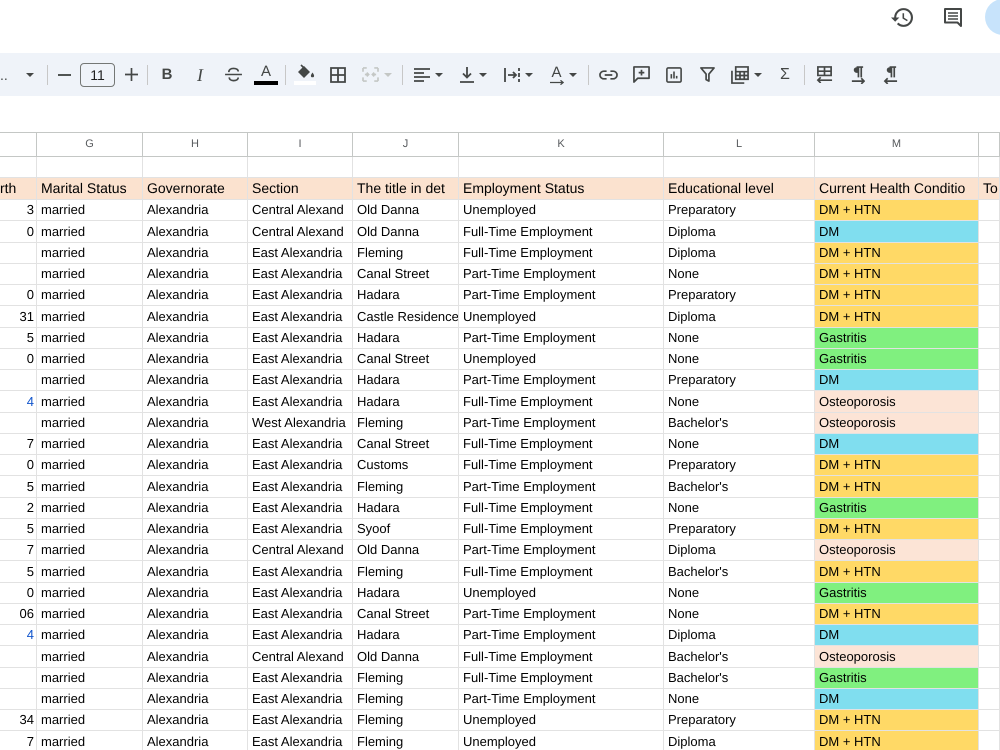 This screenshot has height=750, width=1000. What do you see at coordinates (18, 721) in the screenshot?
I see `table-cell: 34` at bounding box center [18, 721].